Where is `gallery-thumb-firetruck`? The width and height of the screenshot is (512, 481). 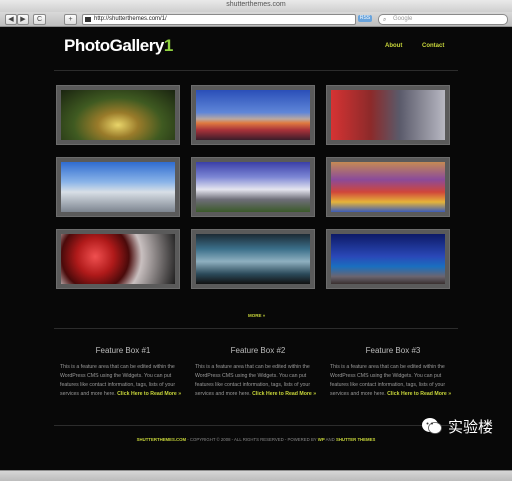 gallery-thumb-firetruck is located at coordinates (388, 115).